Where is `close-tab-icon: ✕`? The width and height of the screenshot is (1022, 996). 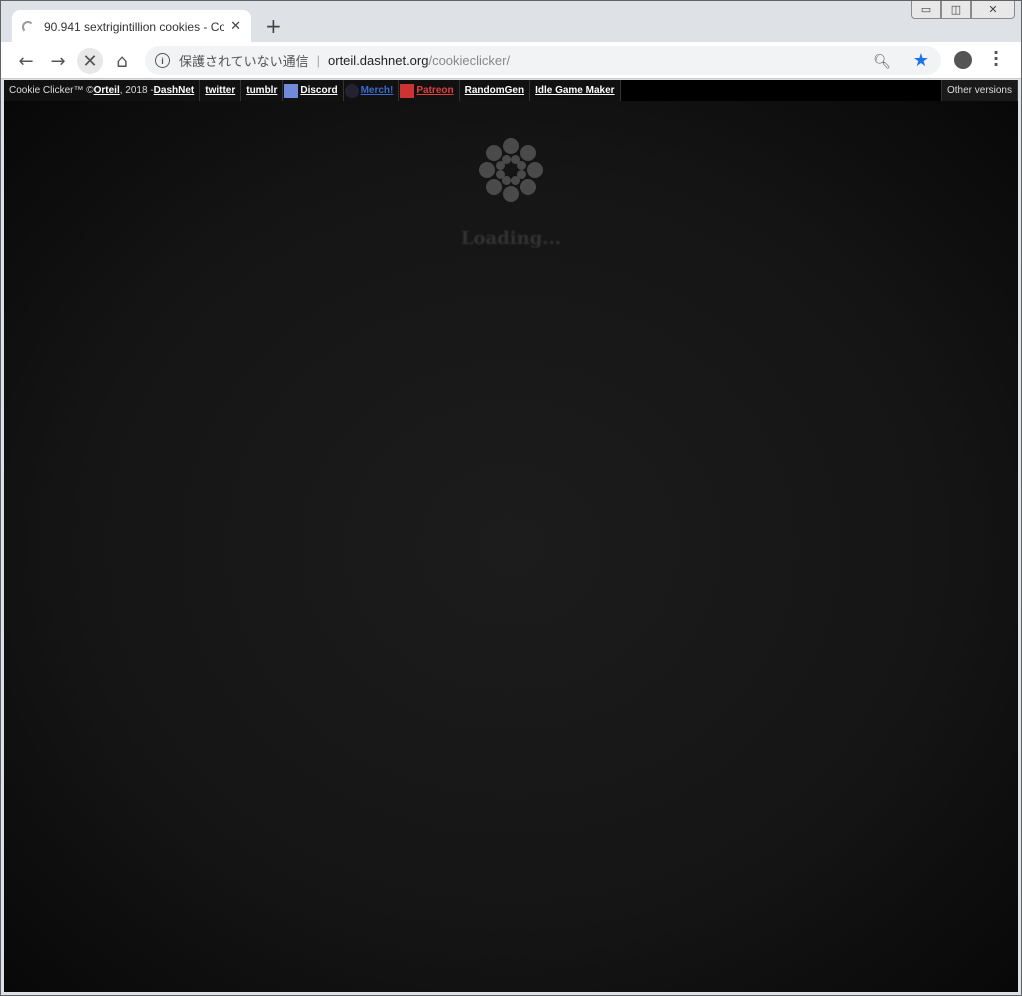
close-tab-icon: ✕ is located at coordinates (235, 26).